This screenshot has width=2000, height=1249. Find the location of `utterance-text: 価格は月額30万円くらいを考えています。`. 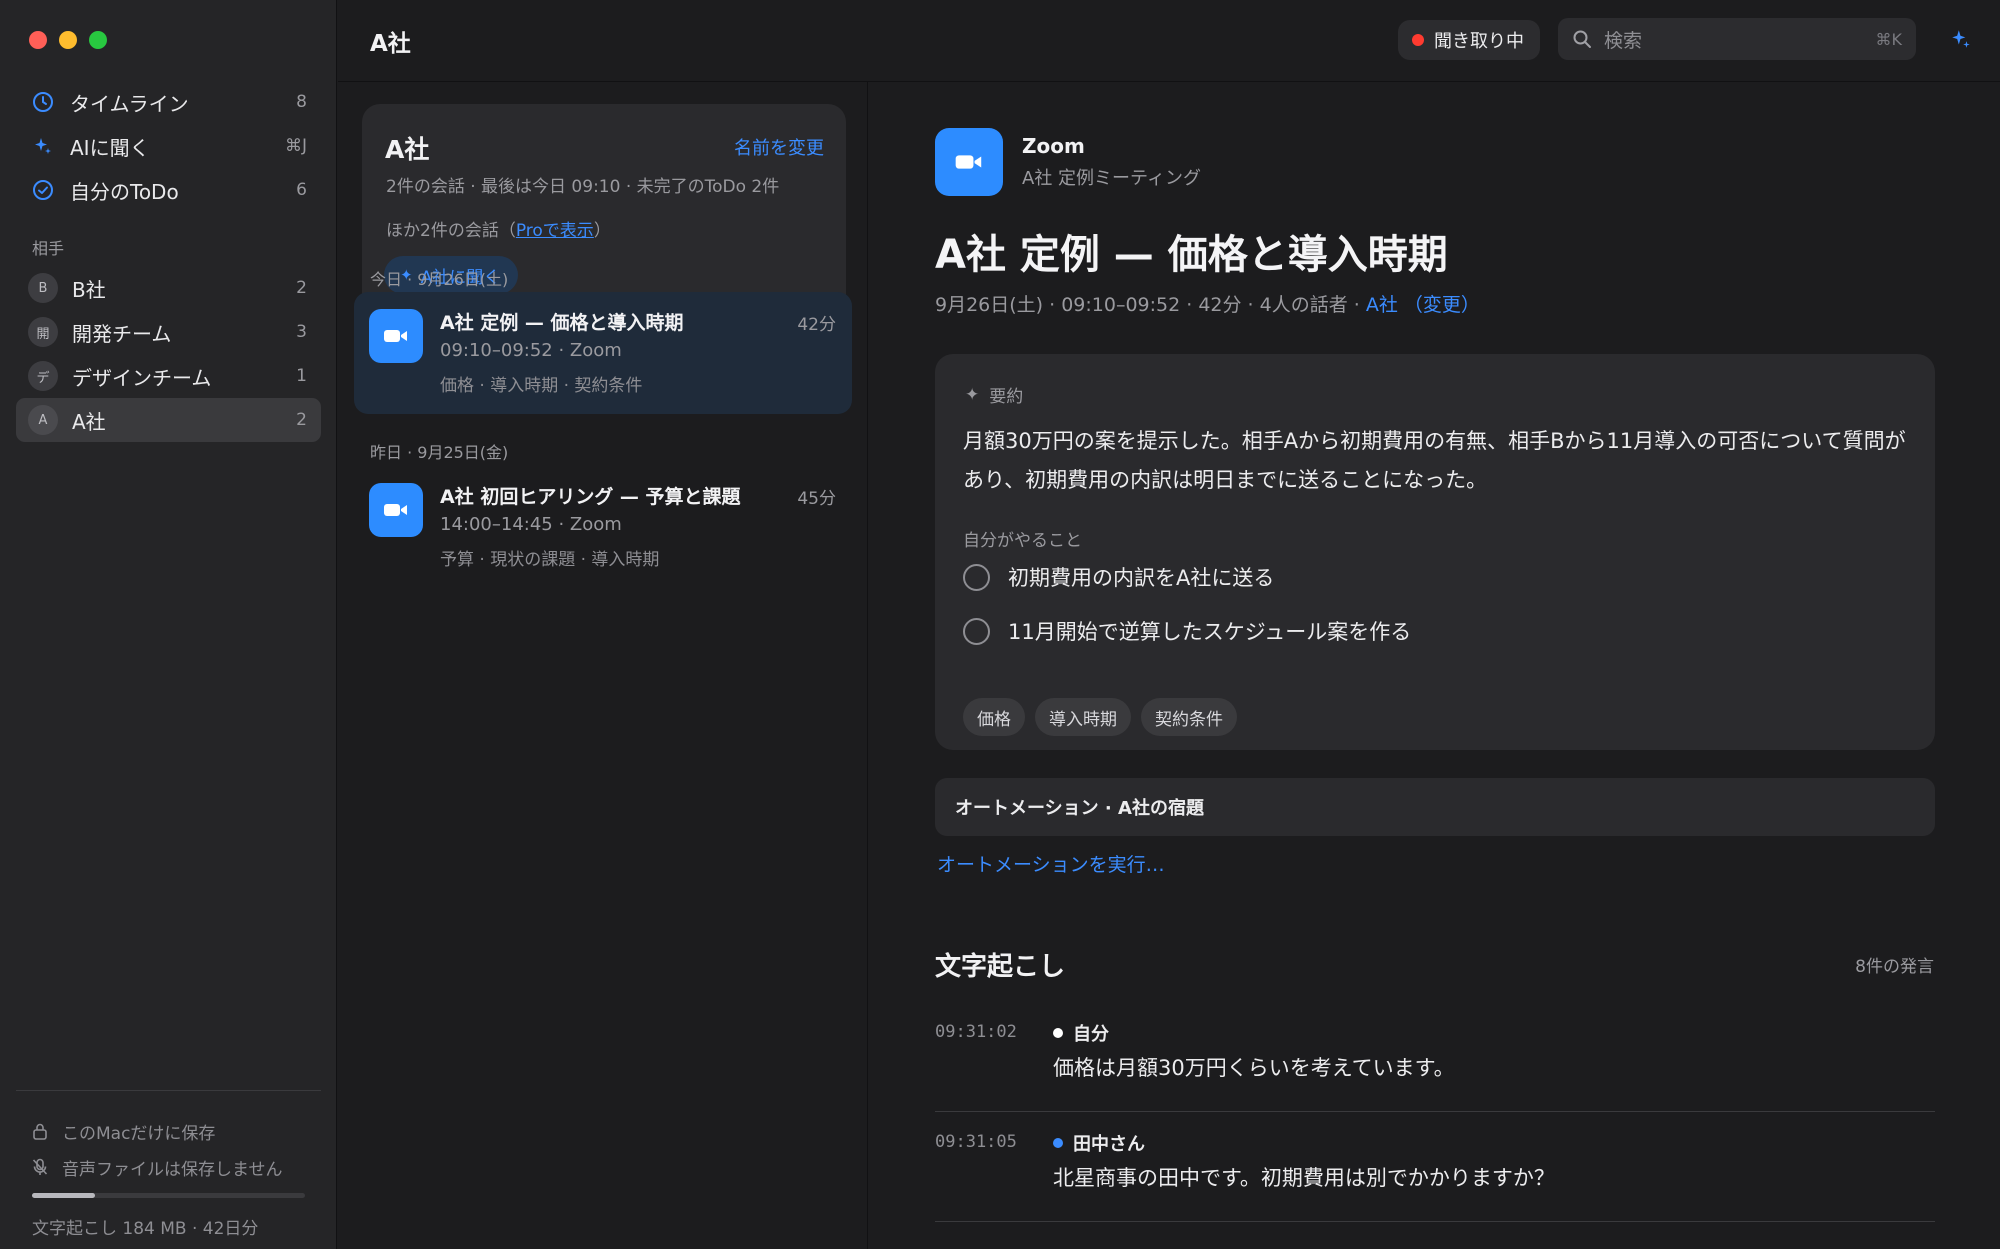

utterance-text: 価格は月額30万円くらいを考えています。 is located at coordinates (1254, 1068).